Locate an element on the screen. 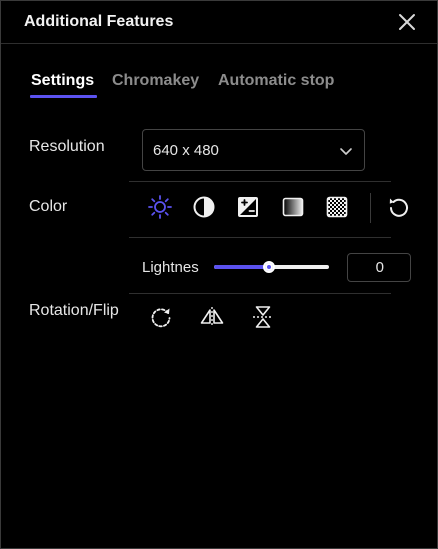 The height and width of the screenshot is (549, 438). checker-icon is located at coordinates (337, 207).